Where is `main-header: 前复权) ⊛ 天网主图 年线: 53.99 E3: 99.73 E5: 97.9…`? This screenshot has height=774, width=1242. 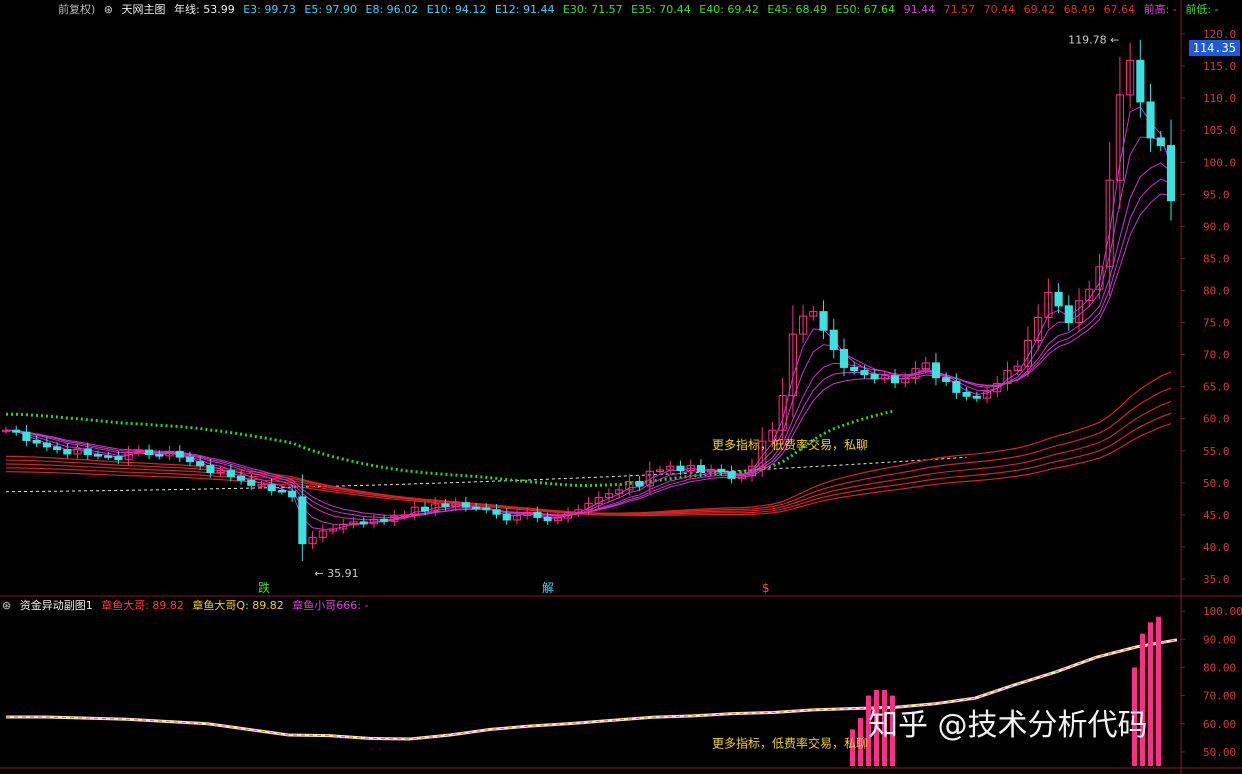 main-header: 前复权) ⊛ 天网主图 年线: 53.99 E3: 99.73 E5: 97.9… is located at coordinates (641, 10).